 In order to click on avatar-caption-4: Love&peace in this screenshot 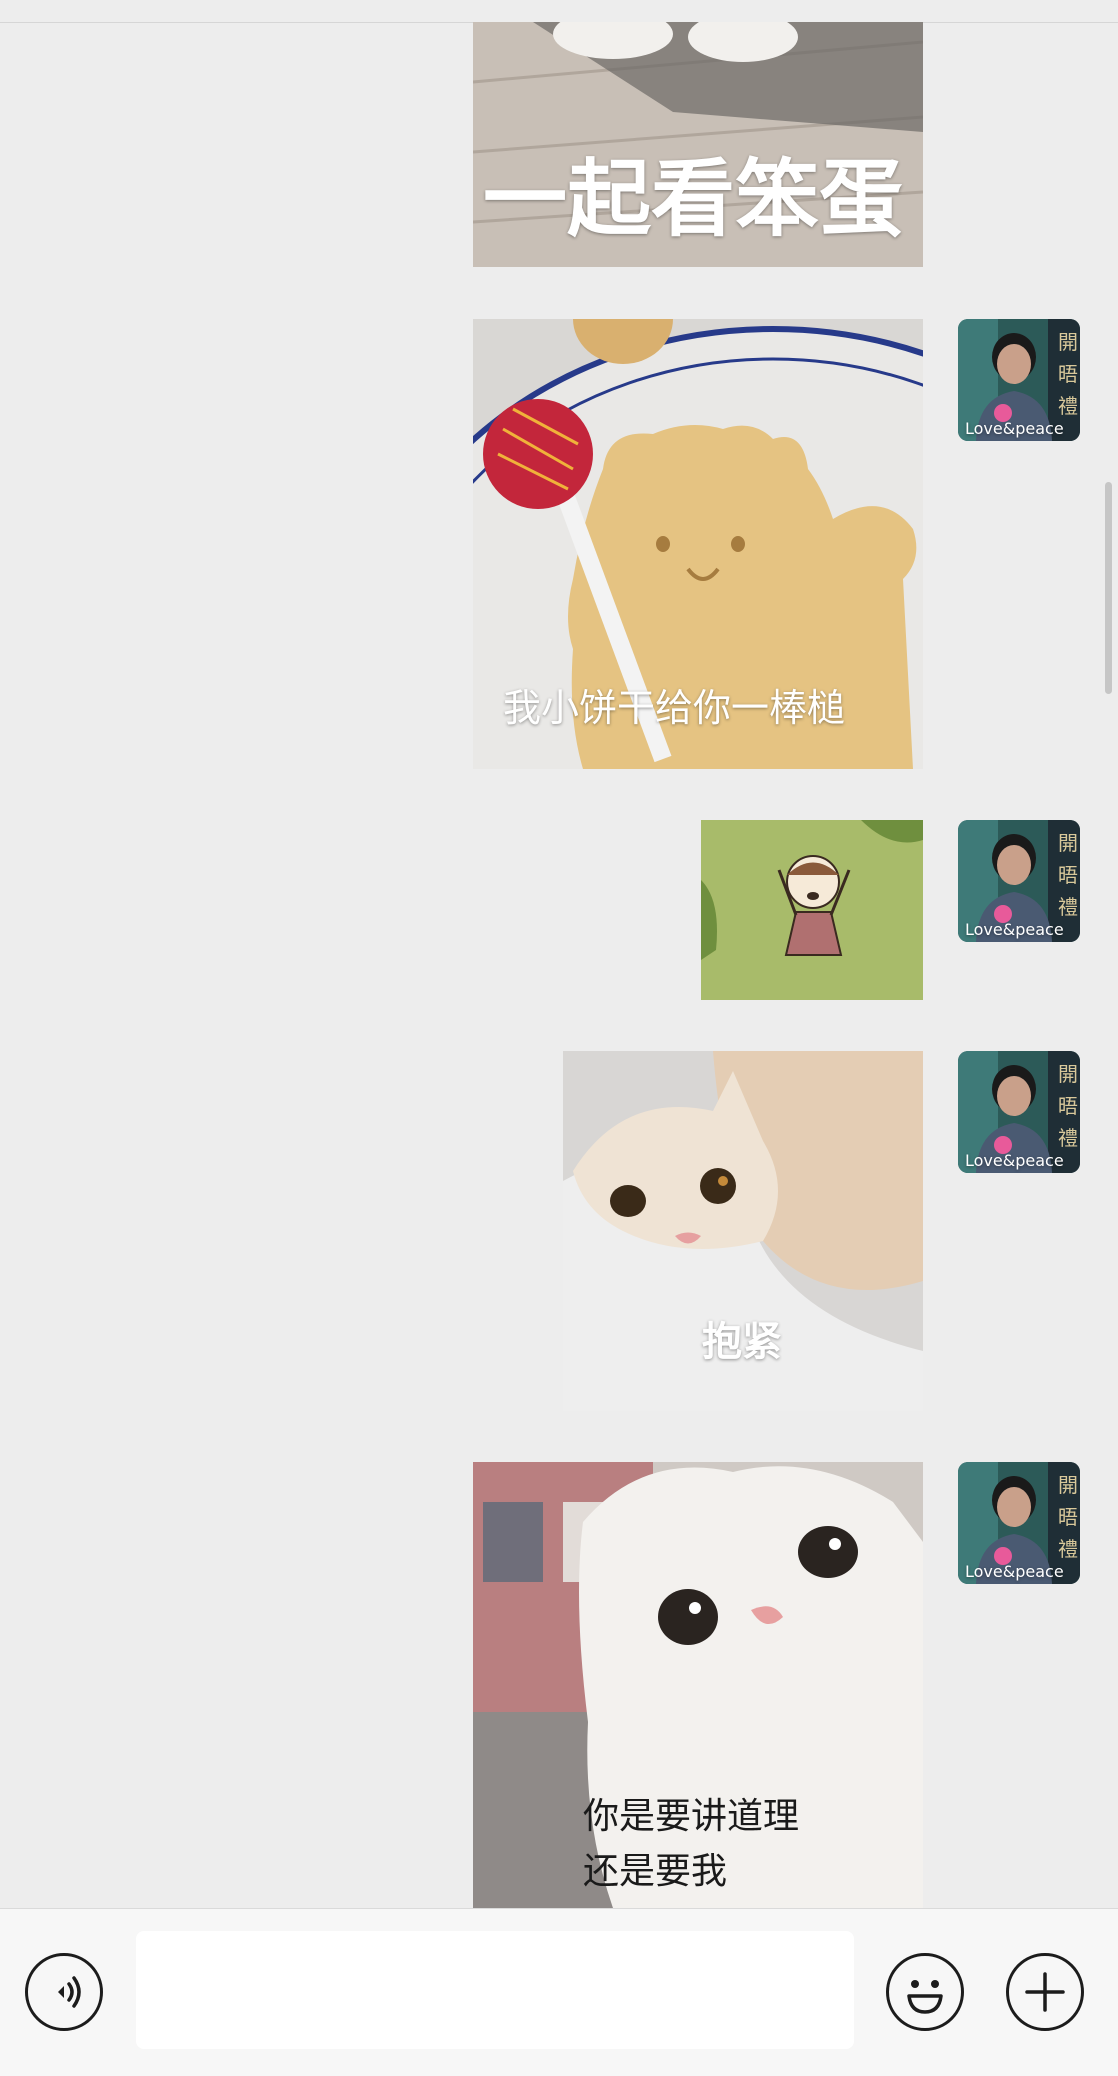, I will do `click(1014, 1571)`.